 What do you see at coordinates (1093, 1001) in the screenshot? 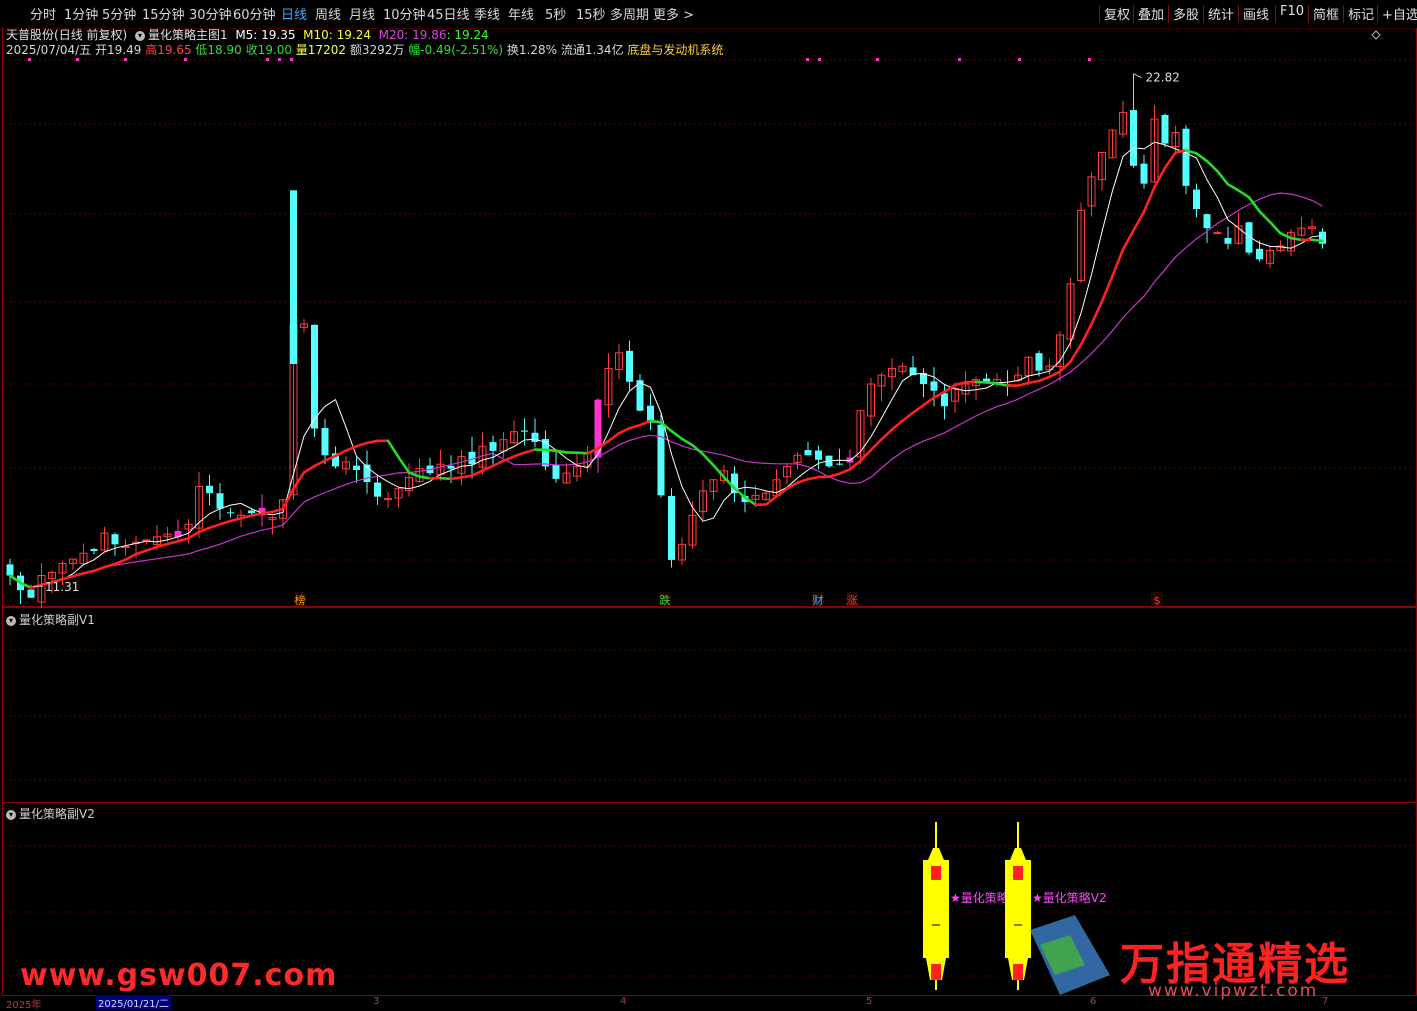
I see `month-label: 6` at bounding box center [1093, 1001].